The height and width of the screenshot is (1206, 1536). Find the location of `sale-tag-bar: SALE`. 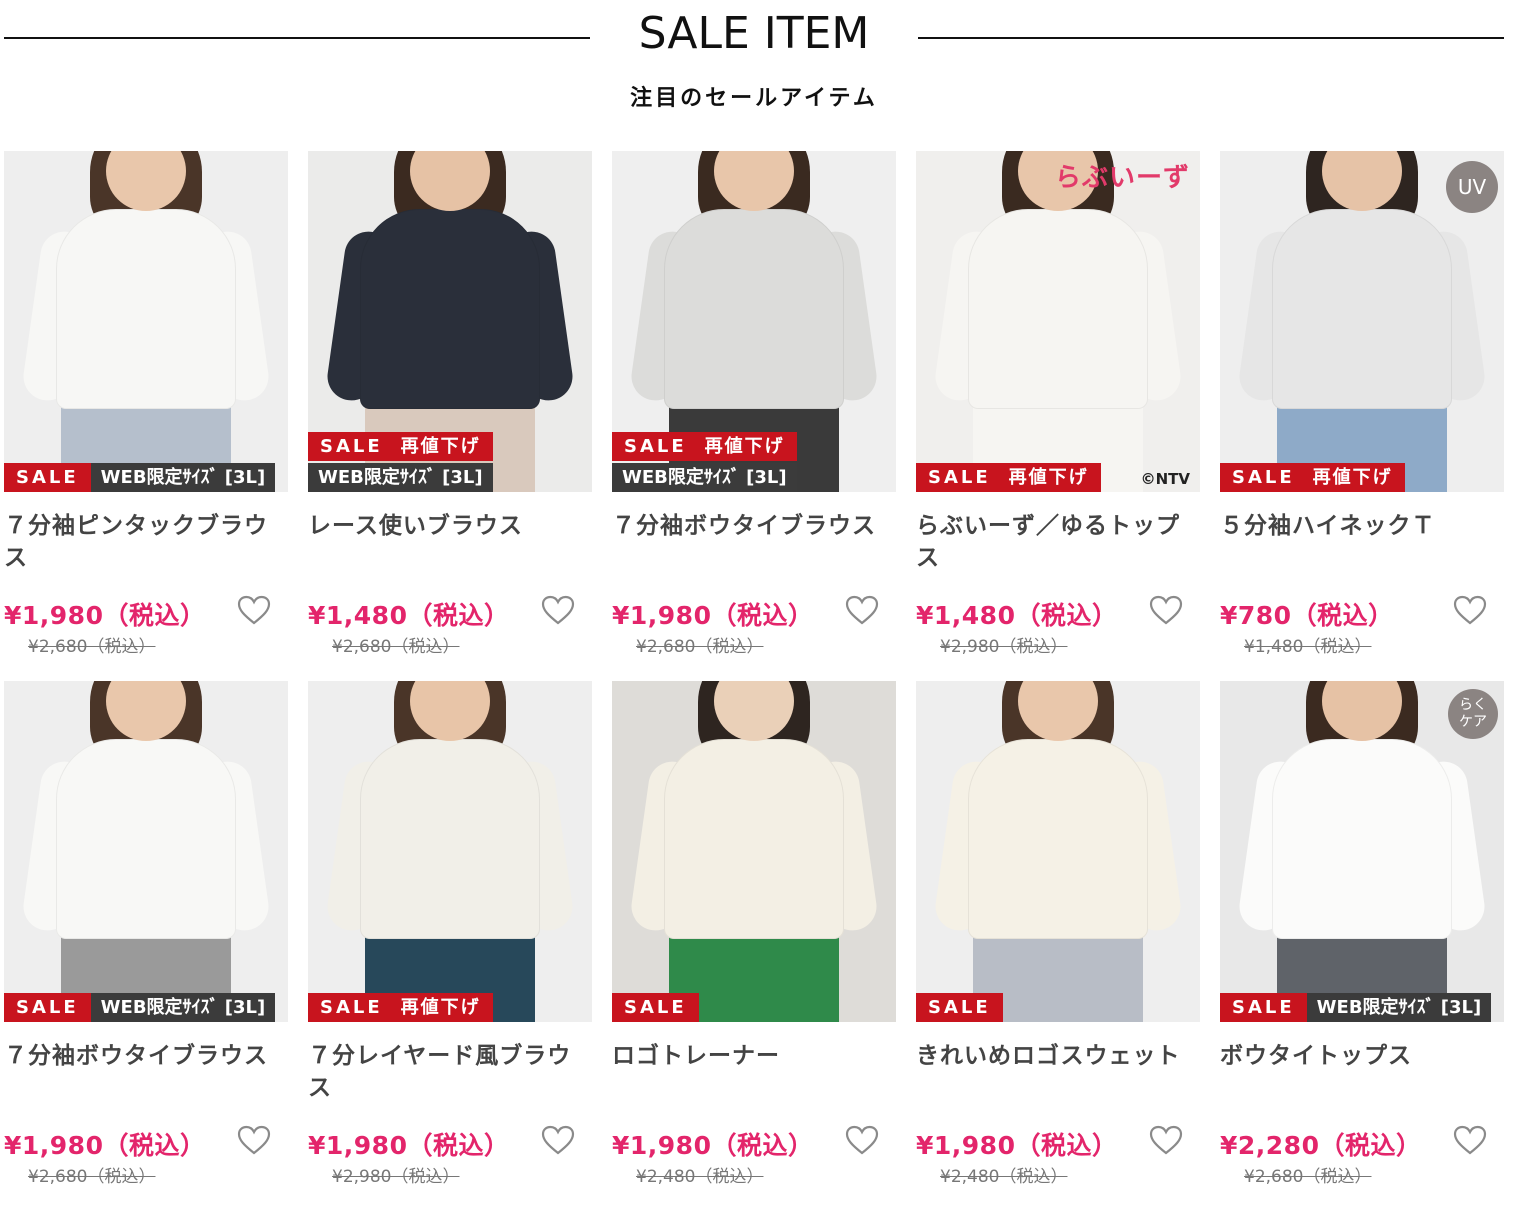

sale-tag-bar: SALE is located at coordinates (655, 1007).